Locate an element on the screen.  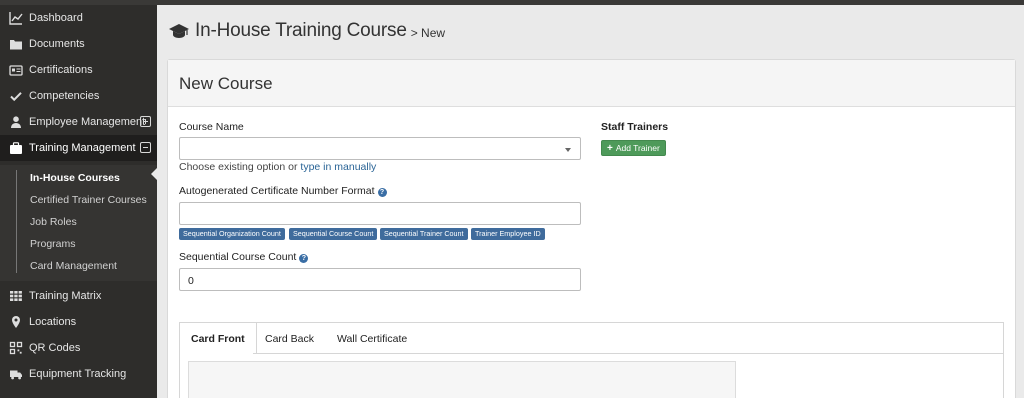
sidebar-item-employee-management: Employee Management is located at coordinates (78, 122).